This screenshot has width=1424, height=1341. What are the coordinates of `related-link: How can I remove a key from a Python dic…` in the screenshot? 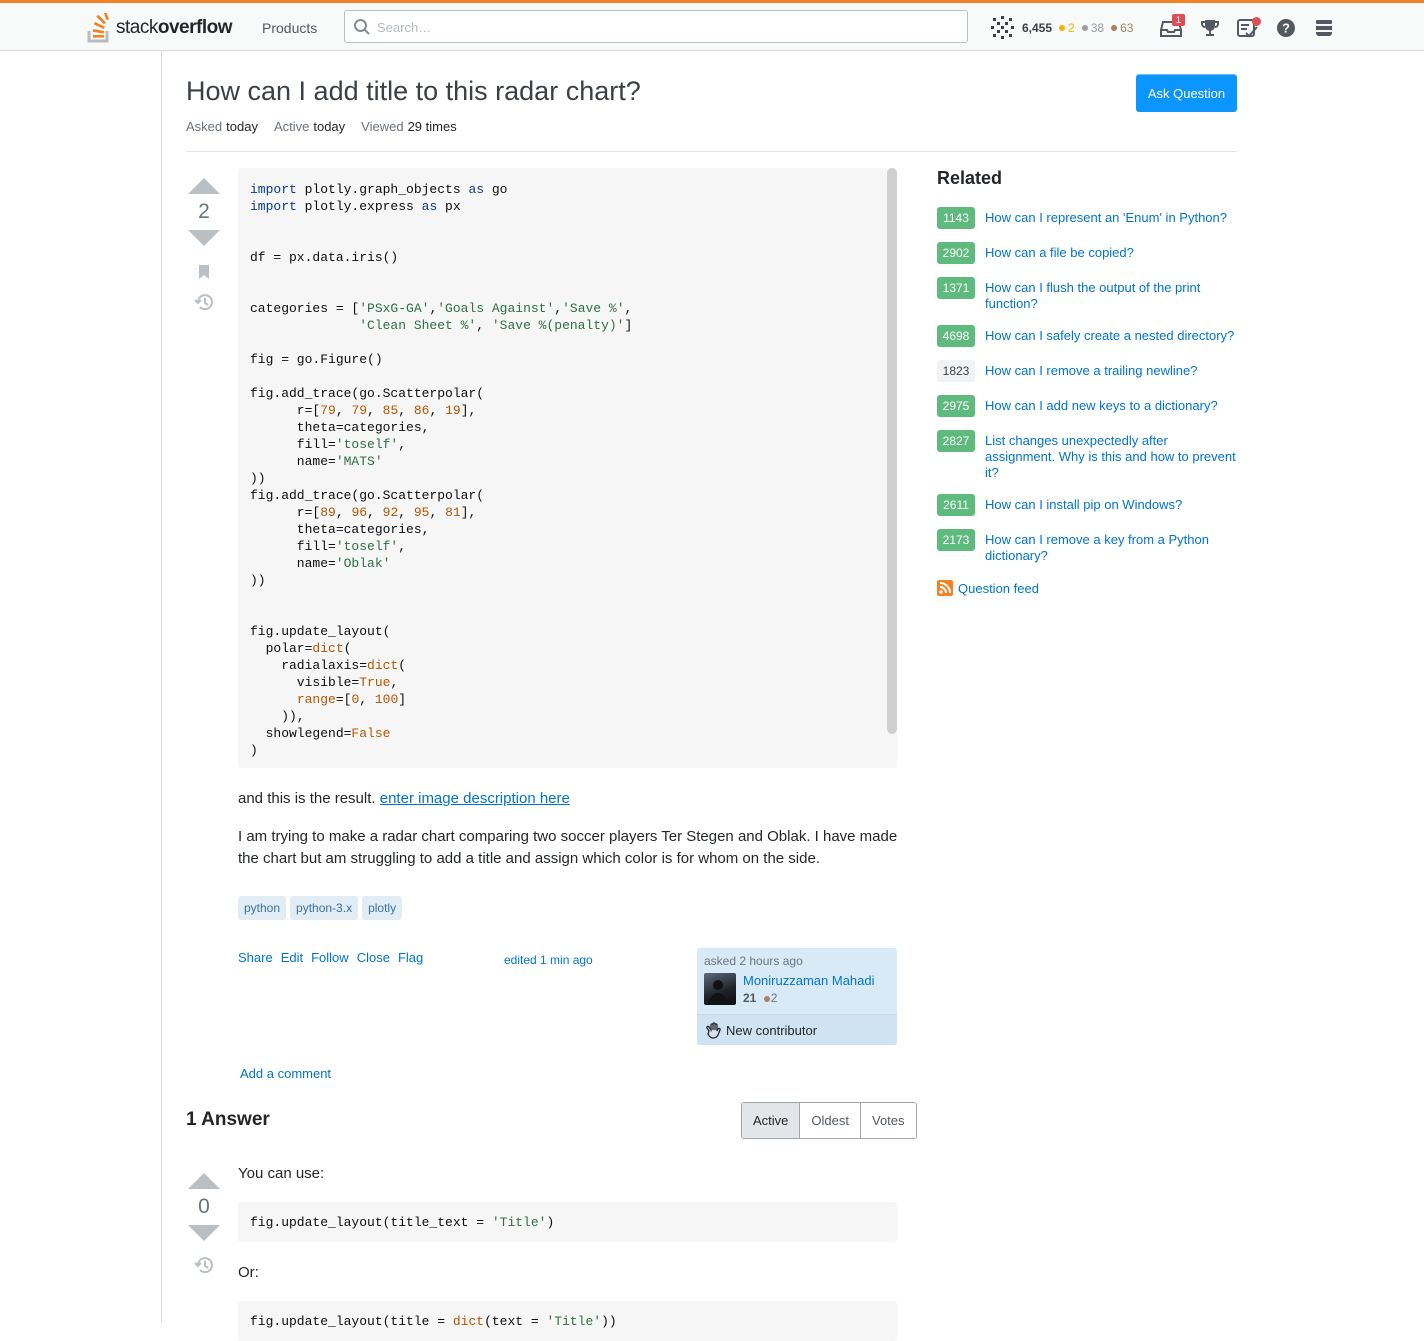 It's located at (1111, 546).